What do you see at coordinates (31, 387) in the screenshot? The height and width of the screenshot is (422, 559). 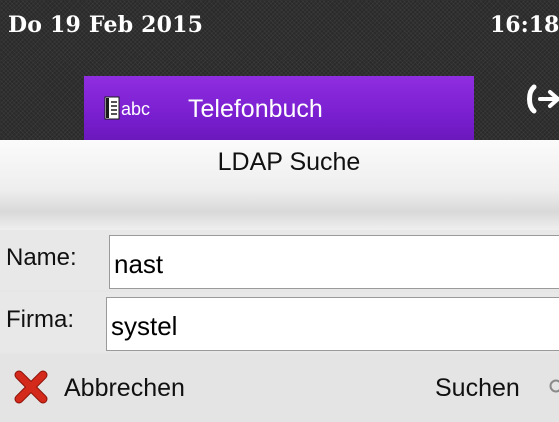 I see `close-icon` at bounding box center [31, 387].